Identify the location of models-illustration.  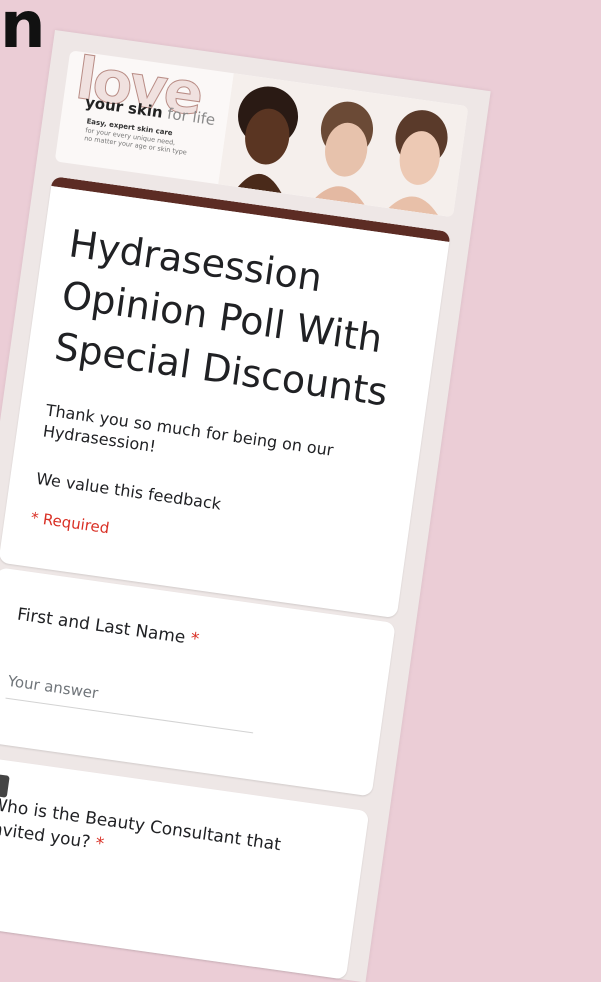
(343, 145).